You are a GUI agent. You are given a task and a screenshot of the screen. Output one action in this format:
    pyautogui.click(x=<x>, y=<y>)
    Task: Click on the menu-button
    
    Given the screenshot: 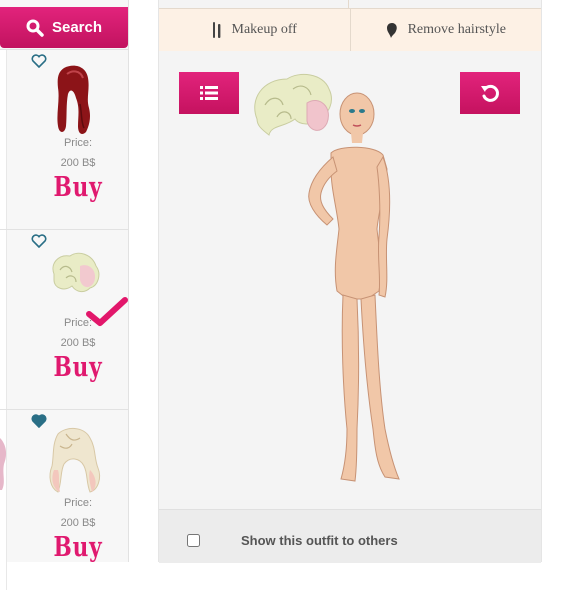 What is the action you would take?
    pyautogui.click(x=209, y=93)
    